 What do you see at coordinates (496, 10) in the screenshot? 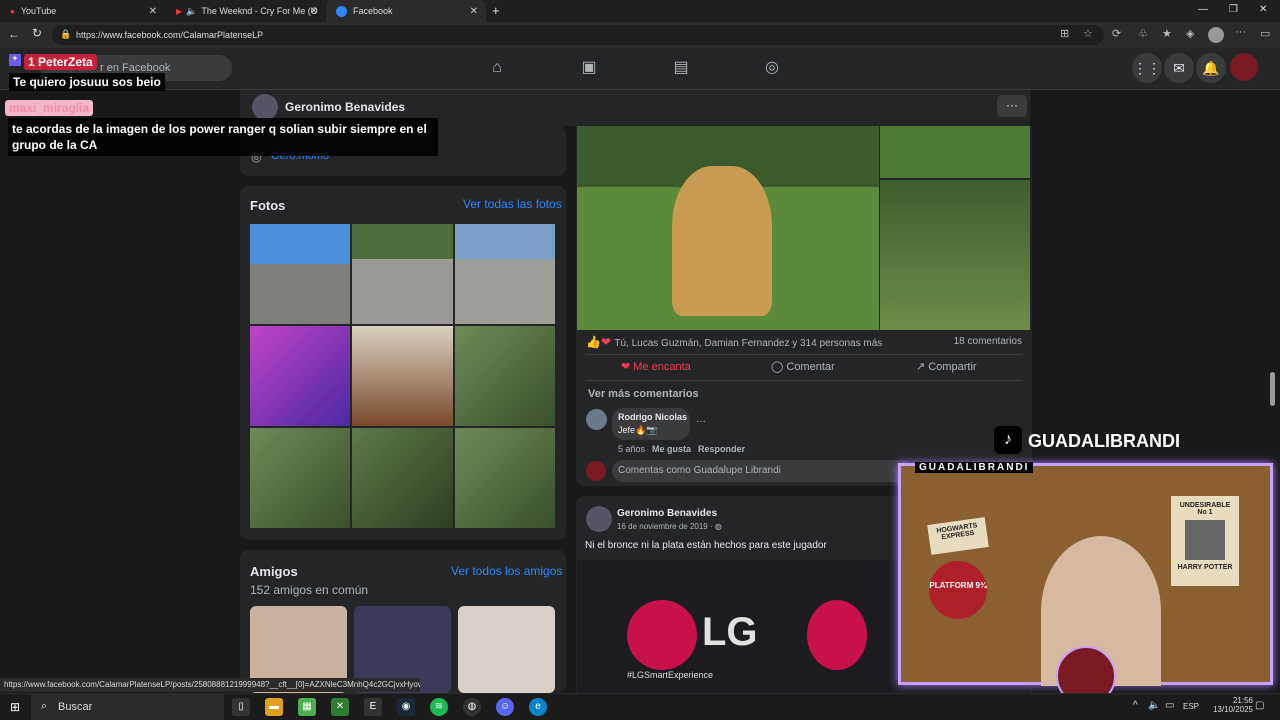
I see `new-tab-icon: +` at bounding box center [496, 10].